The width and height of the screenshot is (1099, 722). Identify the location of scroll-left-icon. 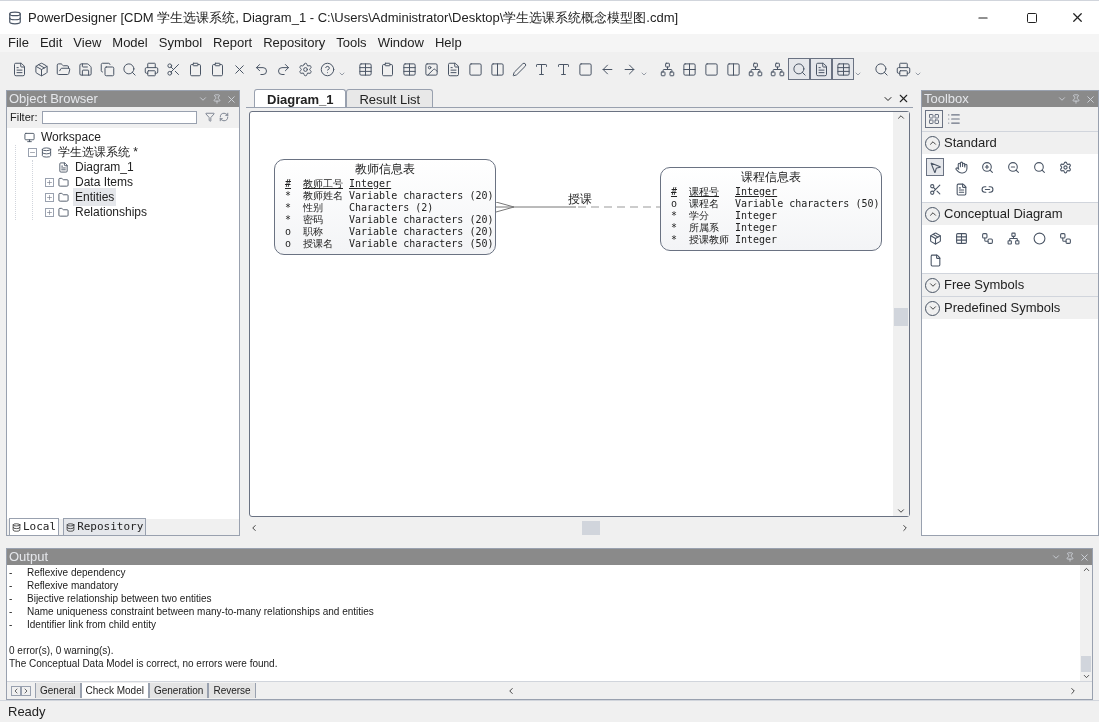
(254, 528).